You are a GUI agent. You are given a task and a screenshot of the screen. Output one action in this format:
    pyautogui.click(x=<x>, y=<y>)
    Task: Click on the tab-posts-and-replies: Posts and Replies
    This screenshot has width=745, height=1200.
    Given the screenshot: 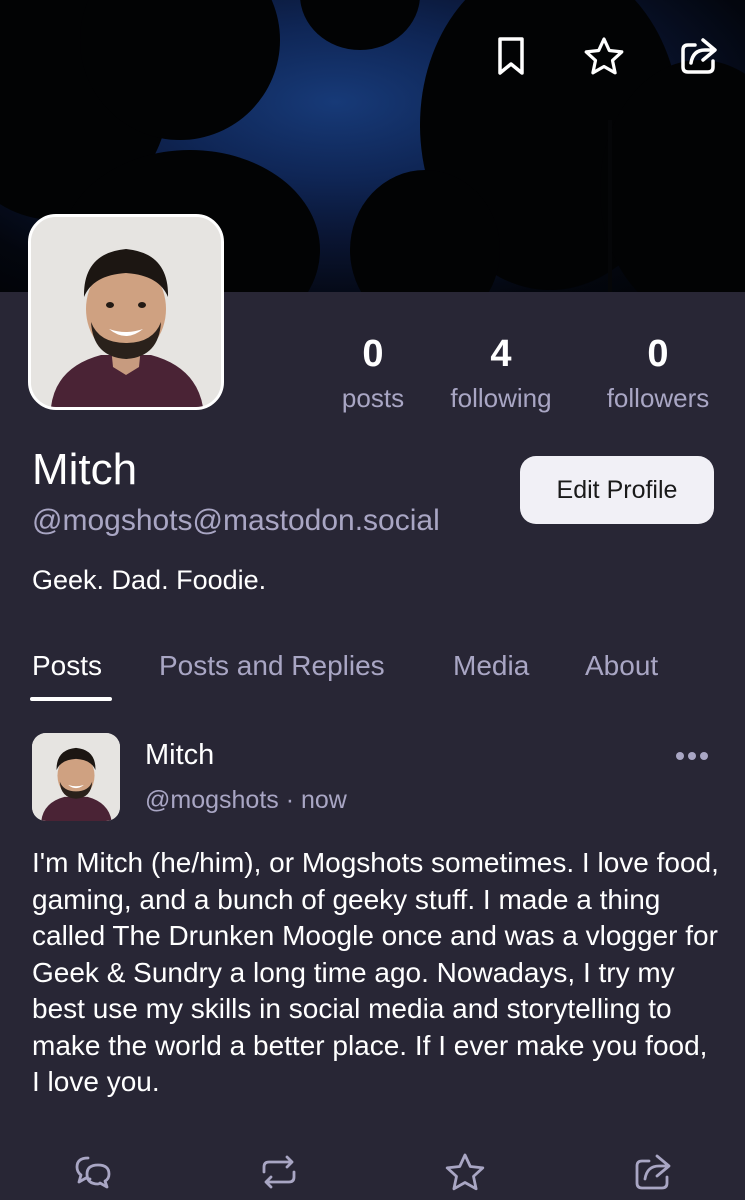 What is the action you would take?
    pyautogui.click(x=272, y=666)
    